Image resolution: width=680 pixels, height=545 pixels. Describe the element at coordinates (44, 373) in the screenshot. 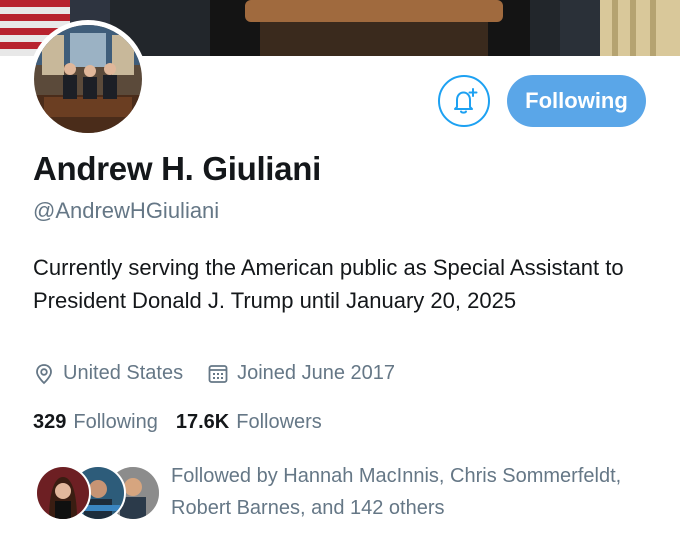

I see `location-pin-icon` at that location.